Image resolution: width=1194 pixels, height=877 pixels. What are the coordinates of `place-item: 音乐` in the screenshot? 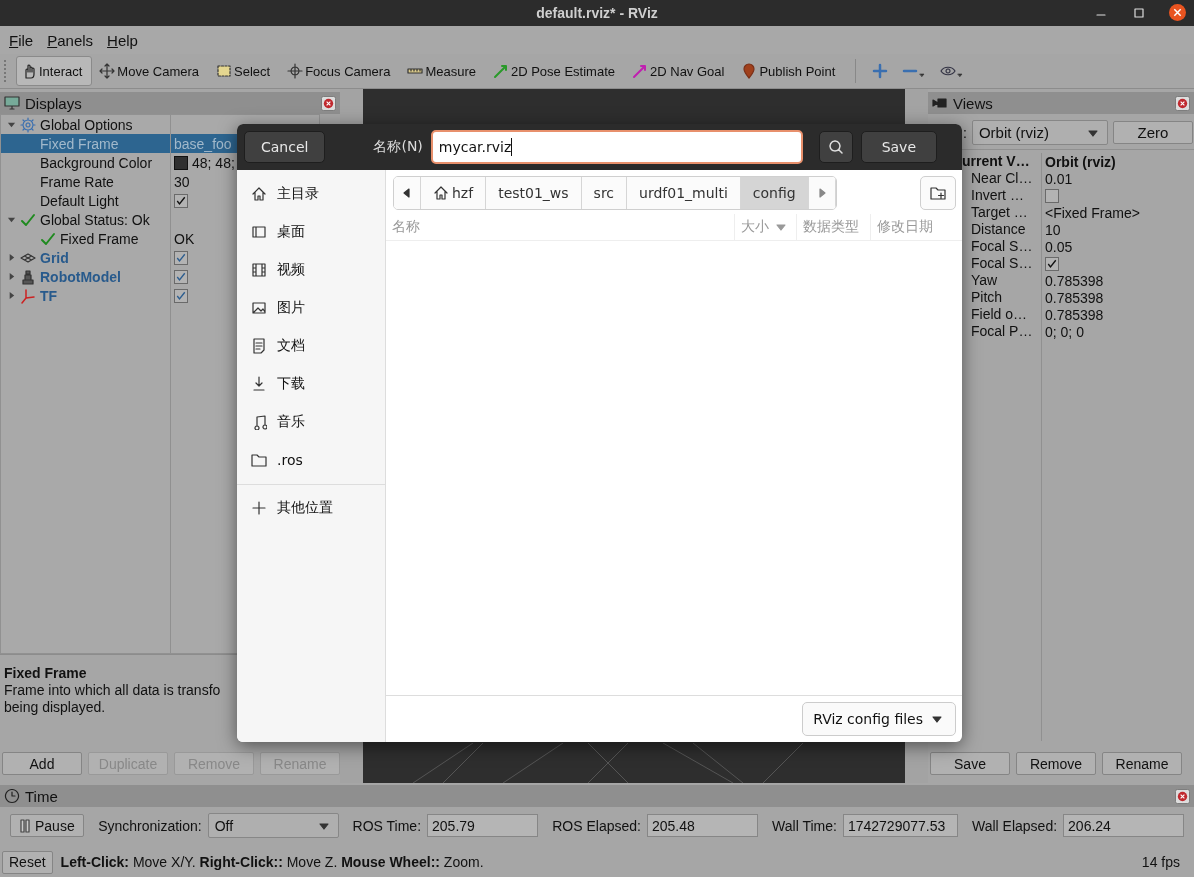 It's located at (311, 422).